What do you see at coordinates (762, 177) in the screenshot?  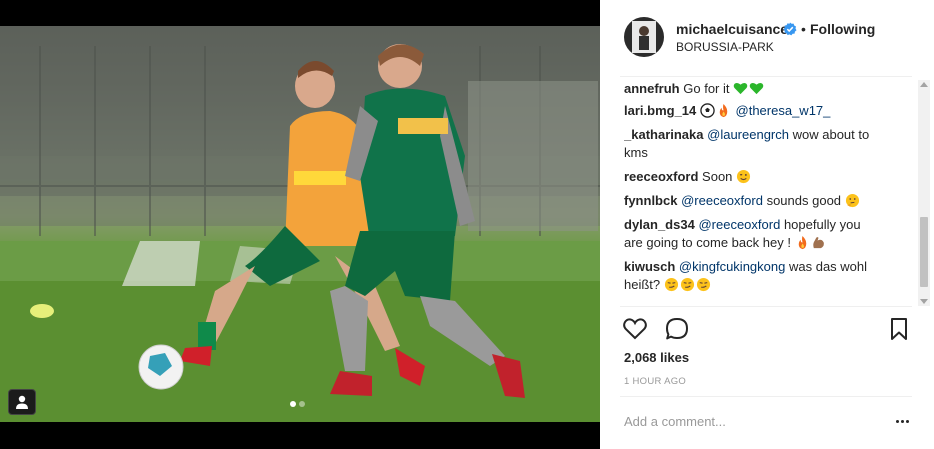 I see `comment-item: reeceoxford Soon` at bounding box center [762, 177].